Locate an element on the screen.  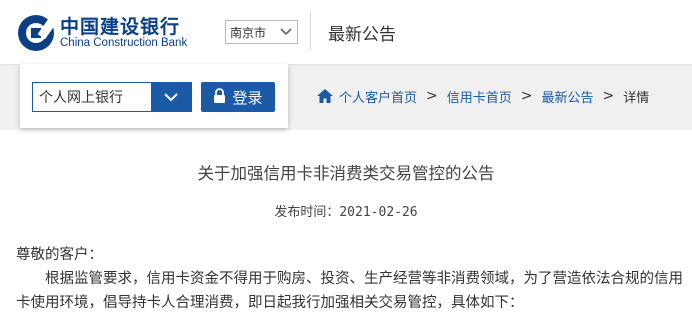
brand-name-cn: 中国建设银行 is located at coordinates (120, 25).